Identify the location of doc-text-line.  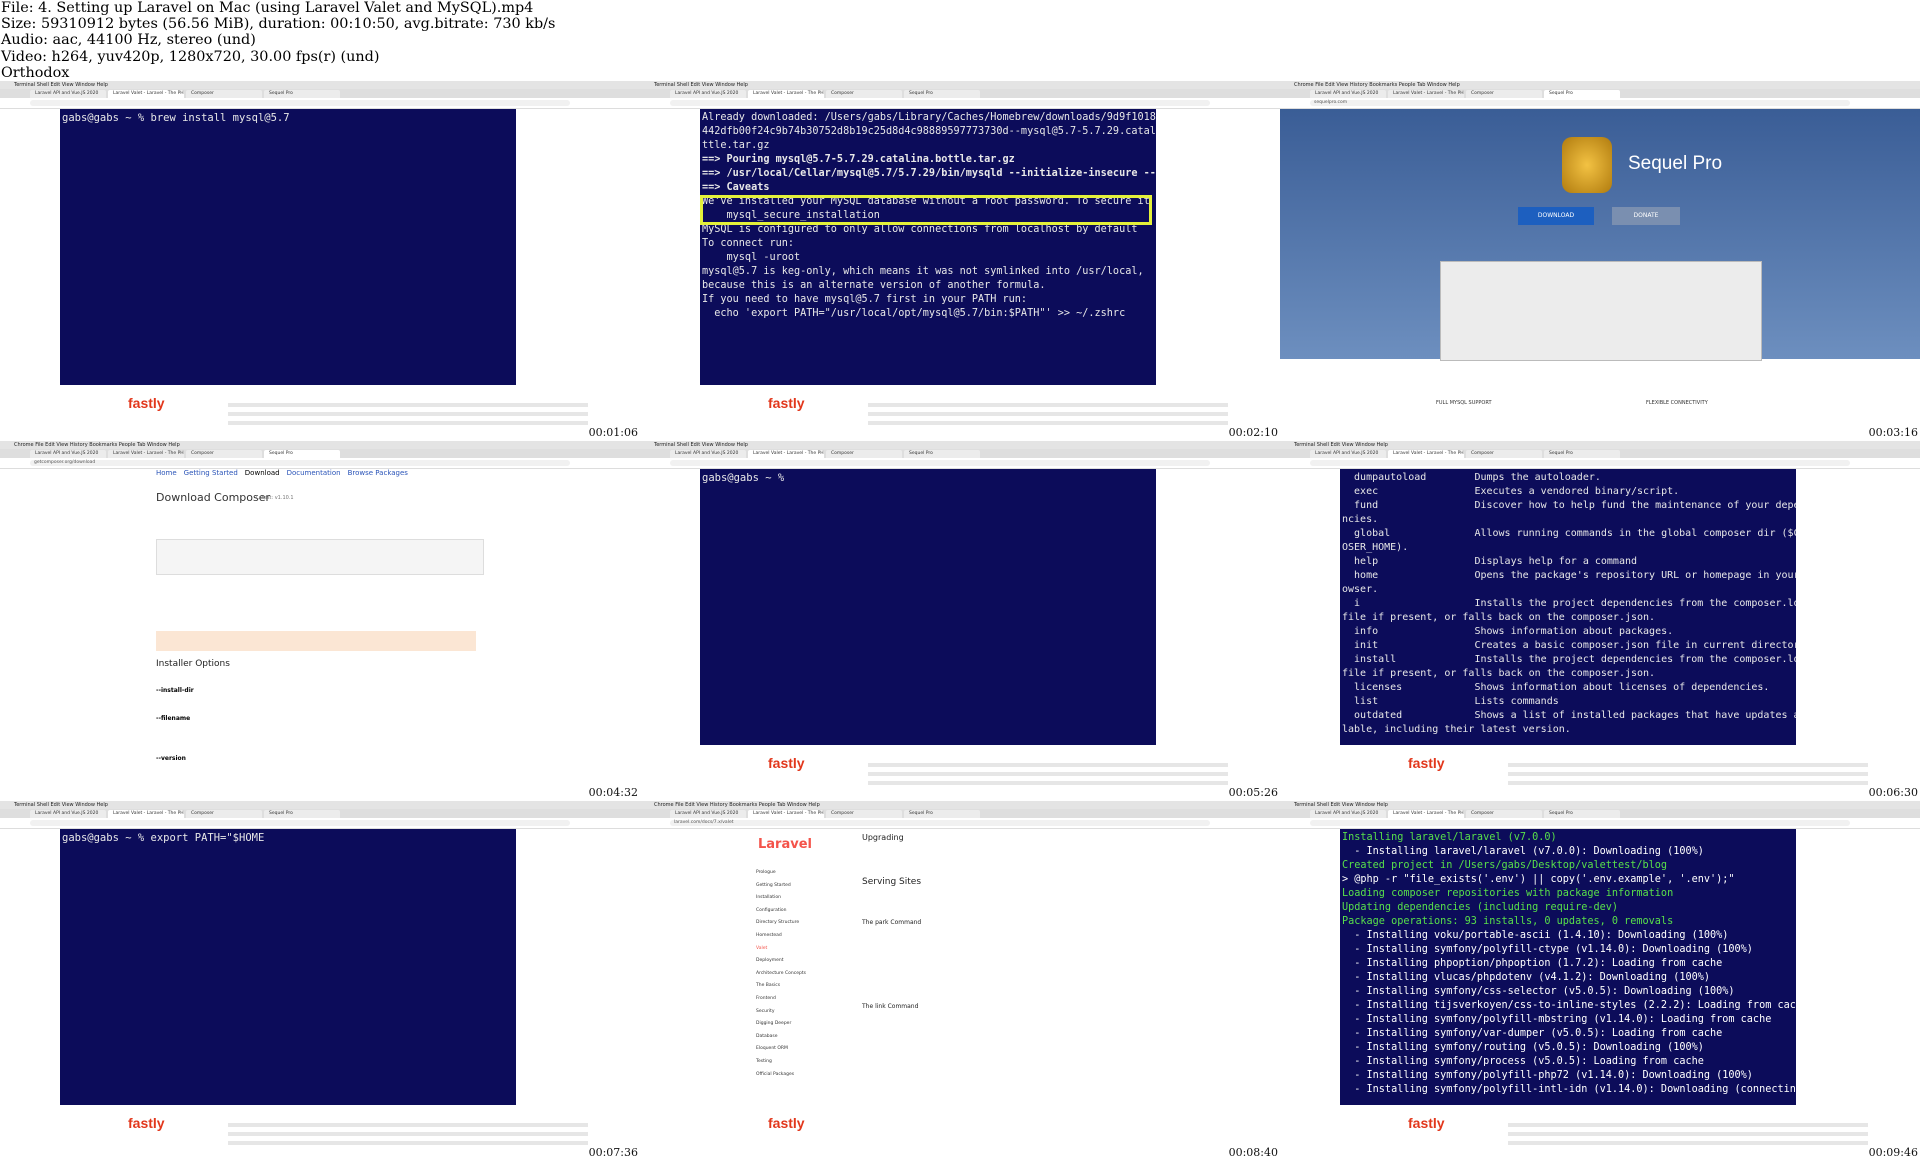
(408, 1143).